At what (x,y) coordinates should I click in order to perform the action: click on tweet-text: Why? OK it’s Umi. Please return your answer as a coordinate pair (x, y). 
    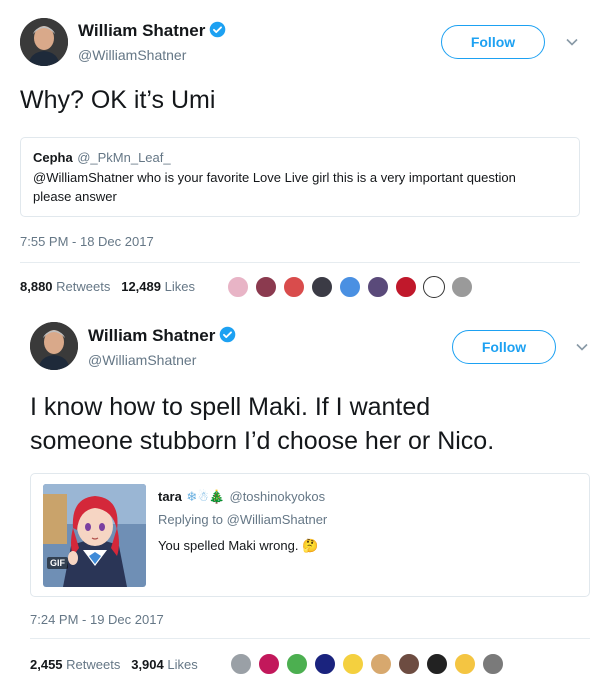
    Looking at the image, I should click on (118, 100).